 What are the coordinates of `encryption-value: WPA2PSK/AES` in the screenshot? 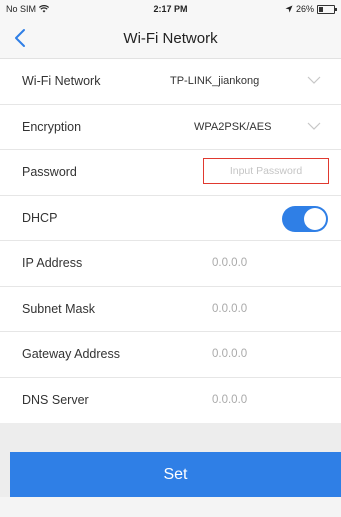 It's located at (233, 126).